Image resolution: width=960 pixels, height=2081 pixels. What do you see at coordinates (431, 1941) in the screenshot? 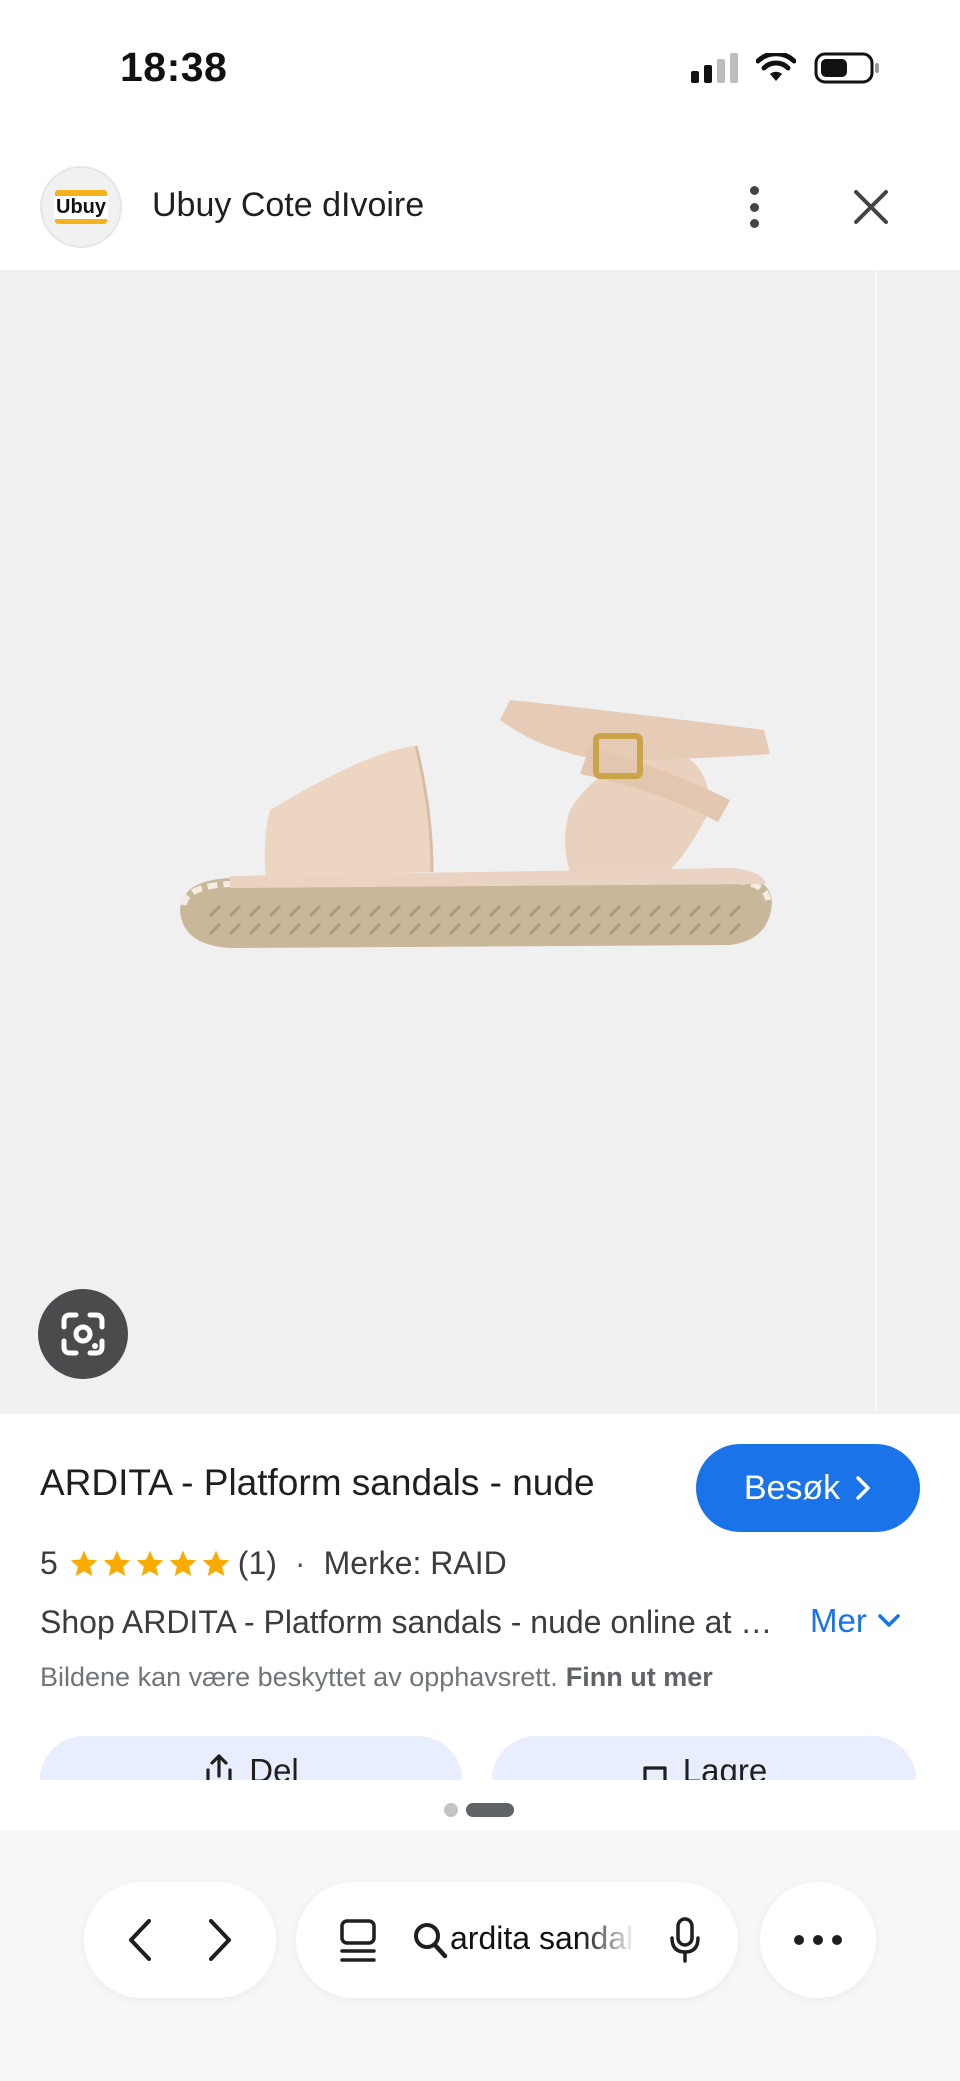
I see `search-icon` at bounding box center [431, 1941].